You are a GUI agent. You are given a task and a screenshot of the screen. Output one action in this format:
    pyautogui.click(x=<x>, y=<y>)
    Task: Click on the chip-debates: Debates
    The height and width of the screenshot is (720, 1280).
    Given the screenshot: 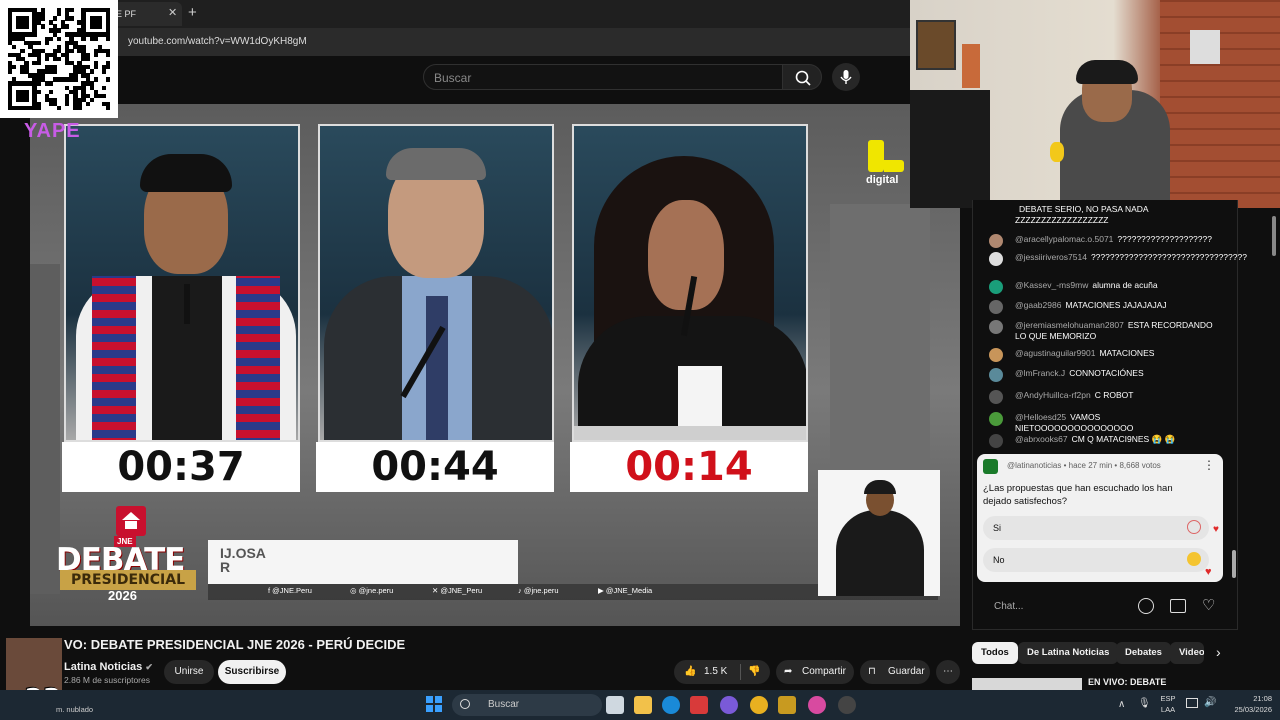 What is the action you would take?
    pyautogui.click(x=1143, y=653)
    